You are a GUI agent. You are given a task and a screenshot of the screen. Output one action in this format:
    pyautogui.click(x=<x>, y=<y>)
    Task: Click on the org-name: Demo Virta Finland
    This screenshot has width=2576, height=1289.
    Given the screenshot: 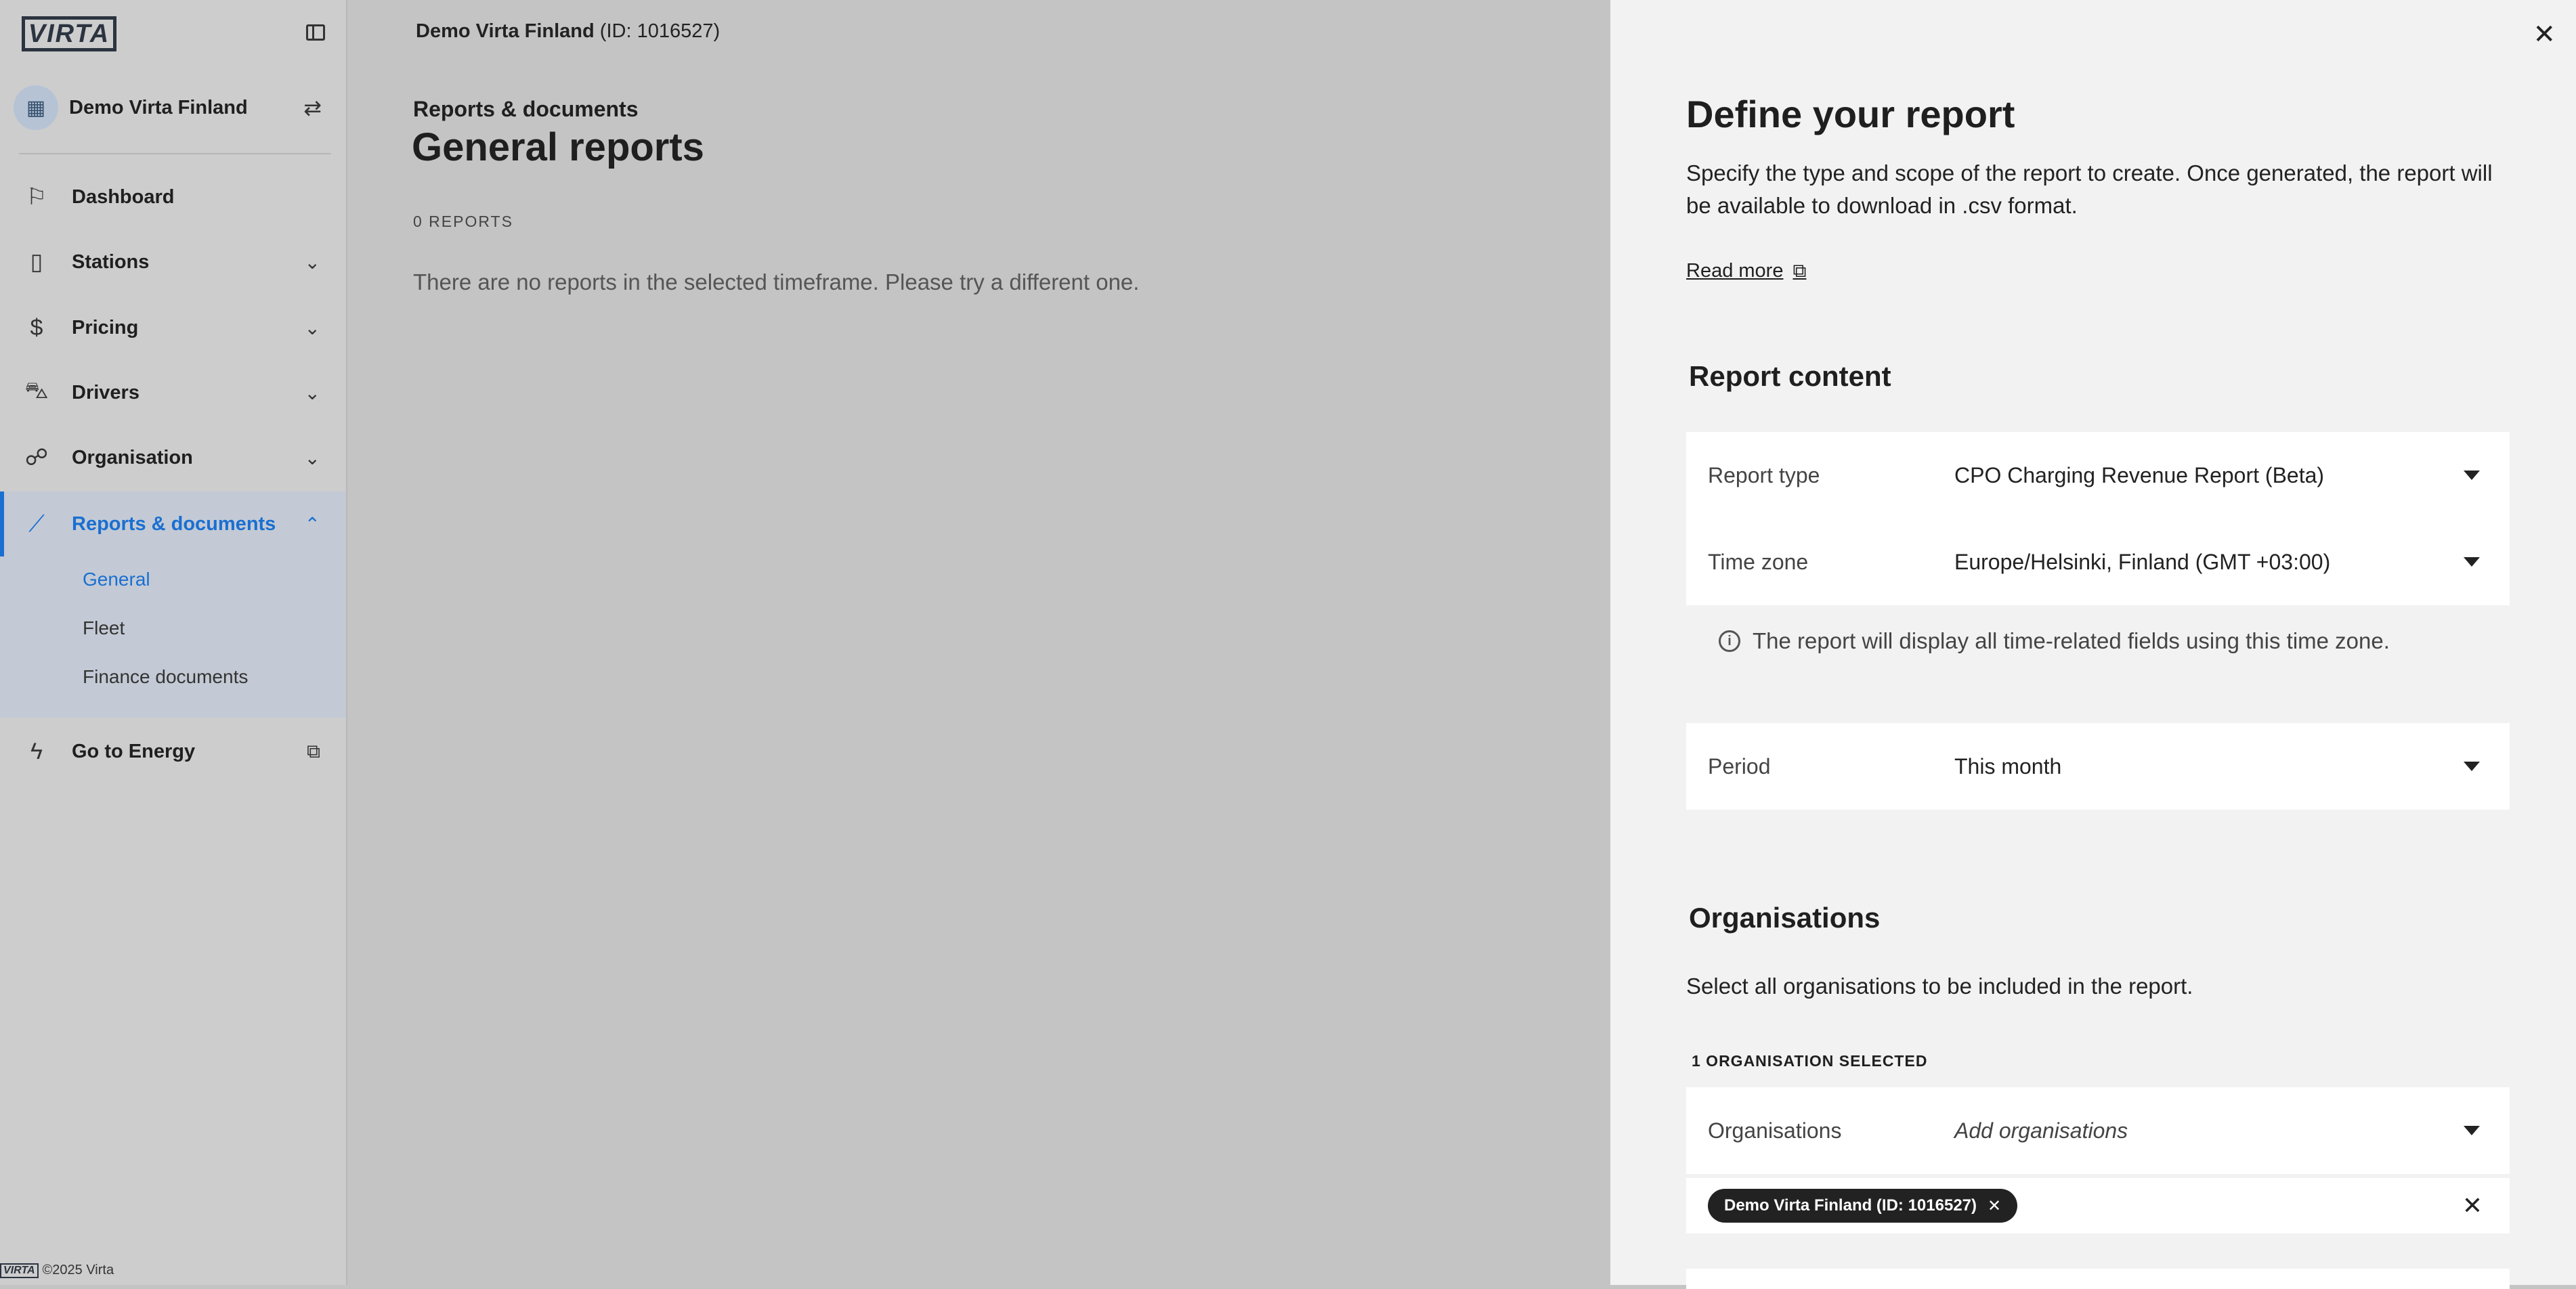 What is the action you would take?
    pyautogui.click(x=158, y=107)
    